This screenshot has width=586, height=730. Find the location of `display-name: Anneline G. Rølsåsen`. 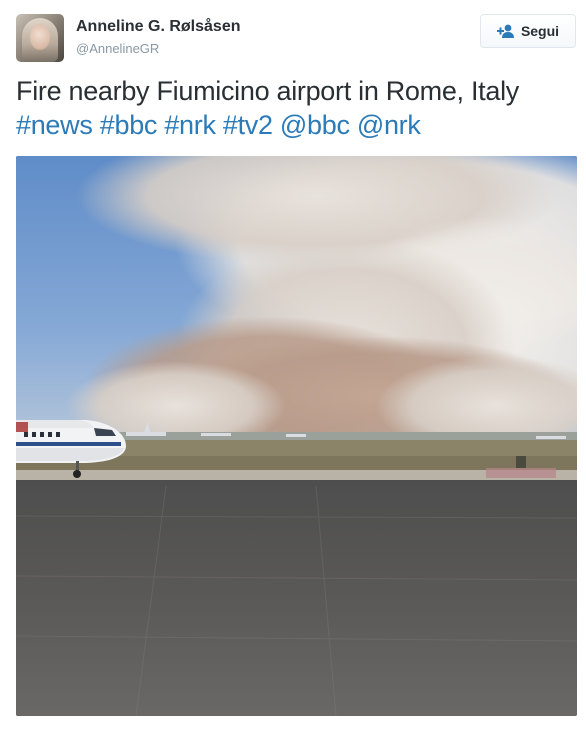

display-name: Anneline G. Rølsåsen is located at coordinates (158, 27).